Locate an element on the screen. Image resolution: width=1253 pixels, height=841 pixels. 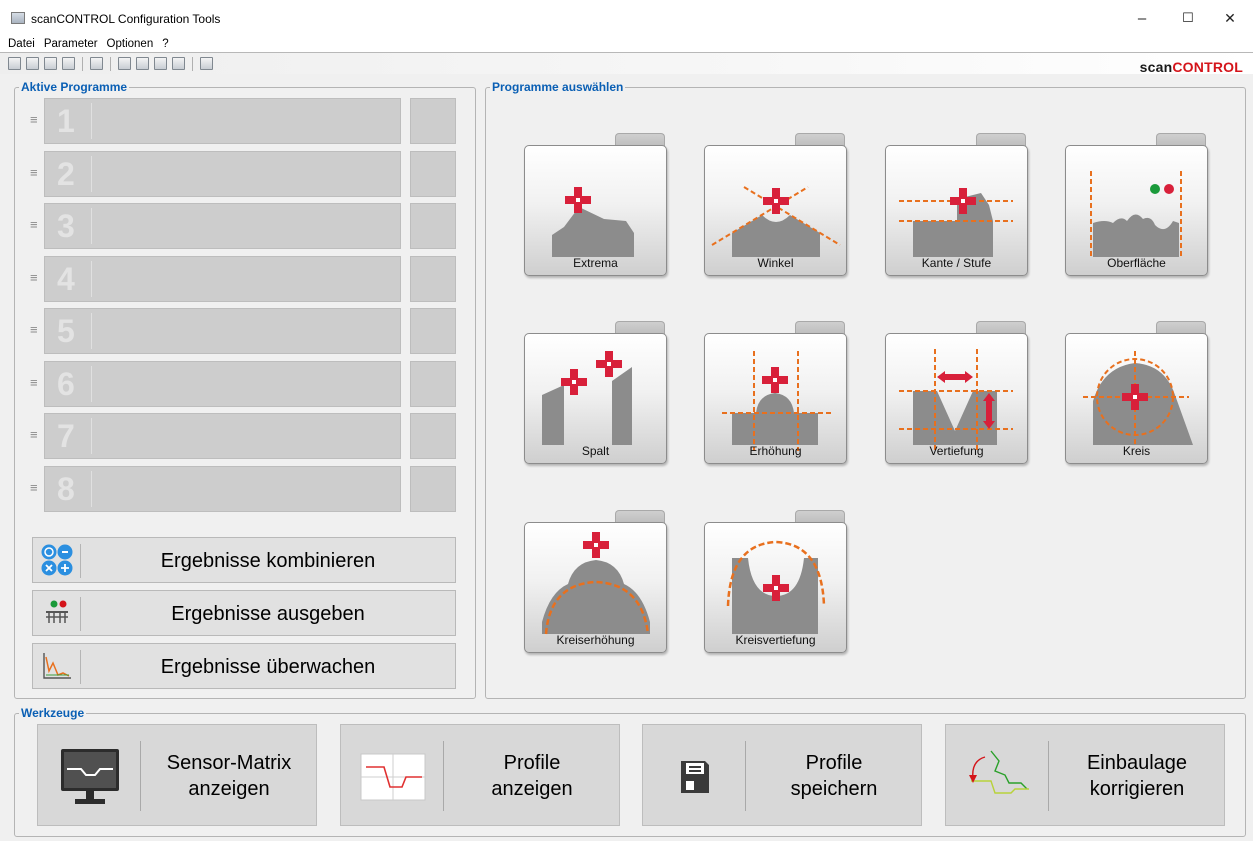
title-bar: scanCONTROL Configuration Tools – ☐ ✕ is located at coordinates (626, 18).